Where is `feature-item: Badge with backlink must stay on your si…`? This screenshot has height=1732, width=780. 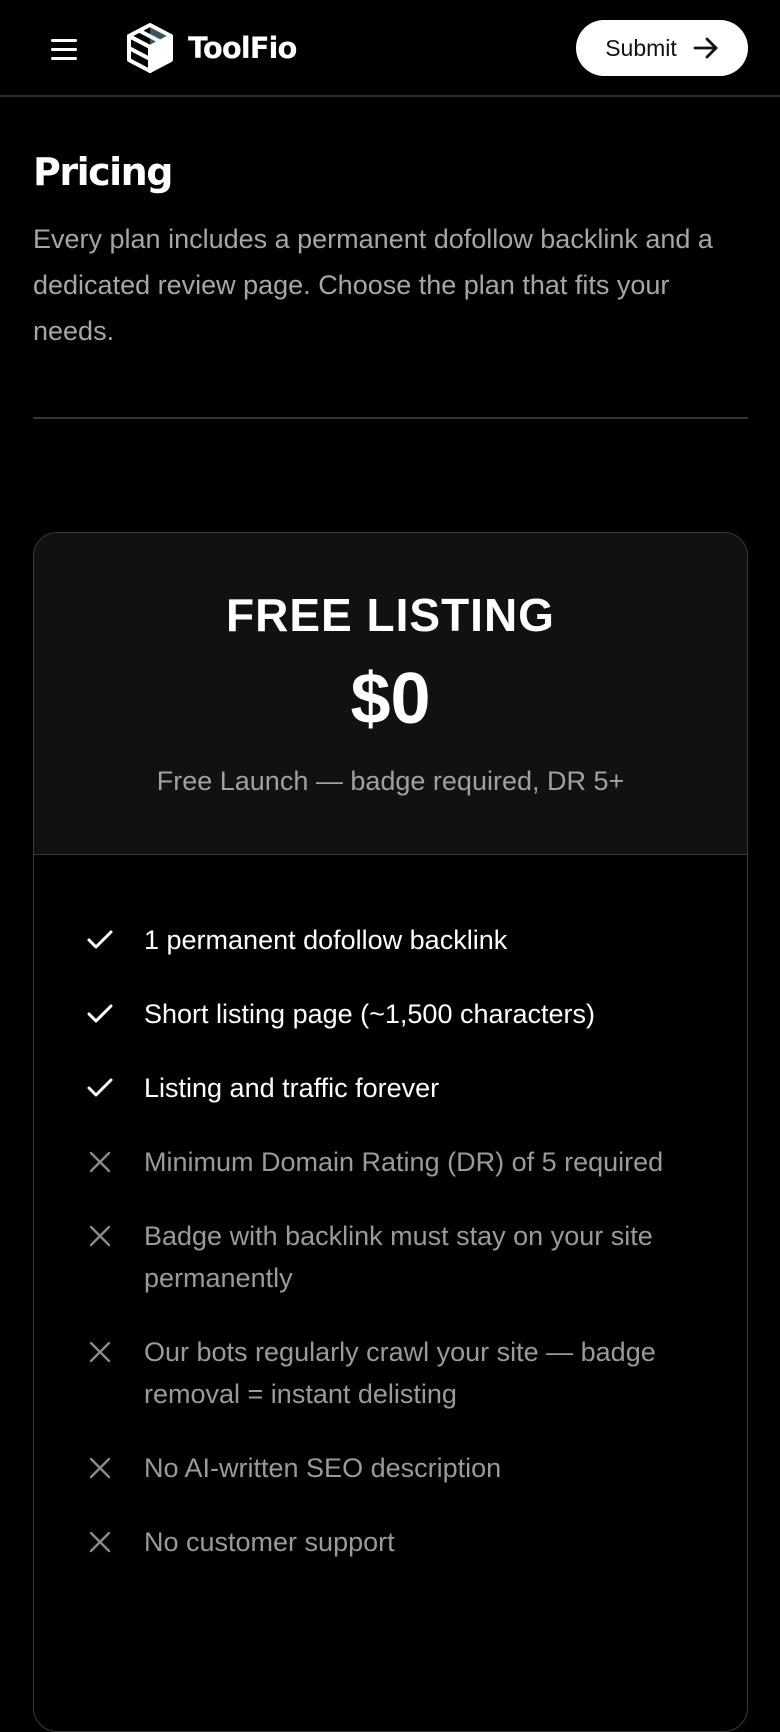
feature-item: Badge with backlink must stay on your si… is located at coordinates (390, 1257).